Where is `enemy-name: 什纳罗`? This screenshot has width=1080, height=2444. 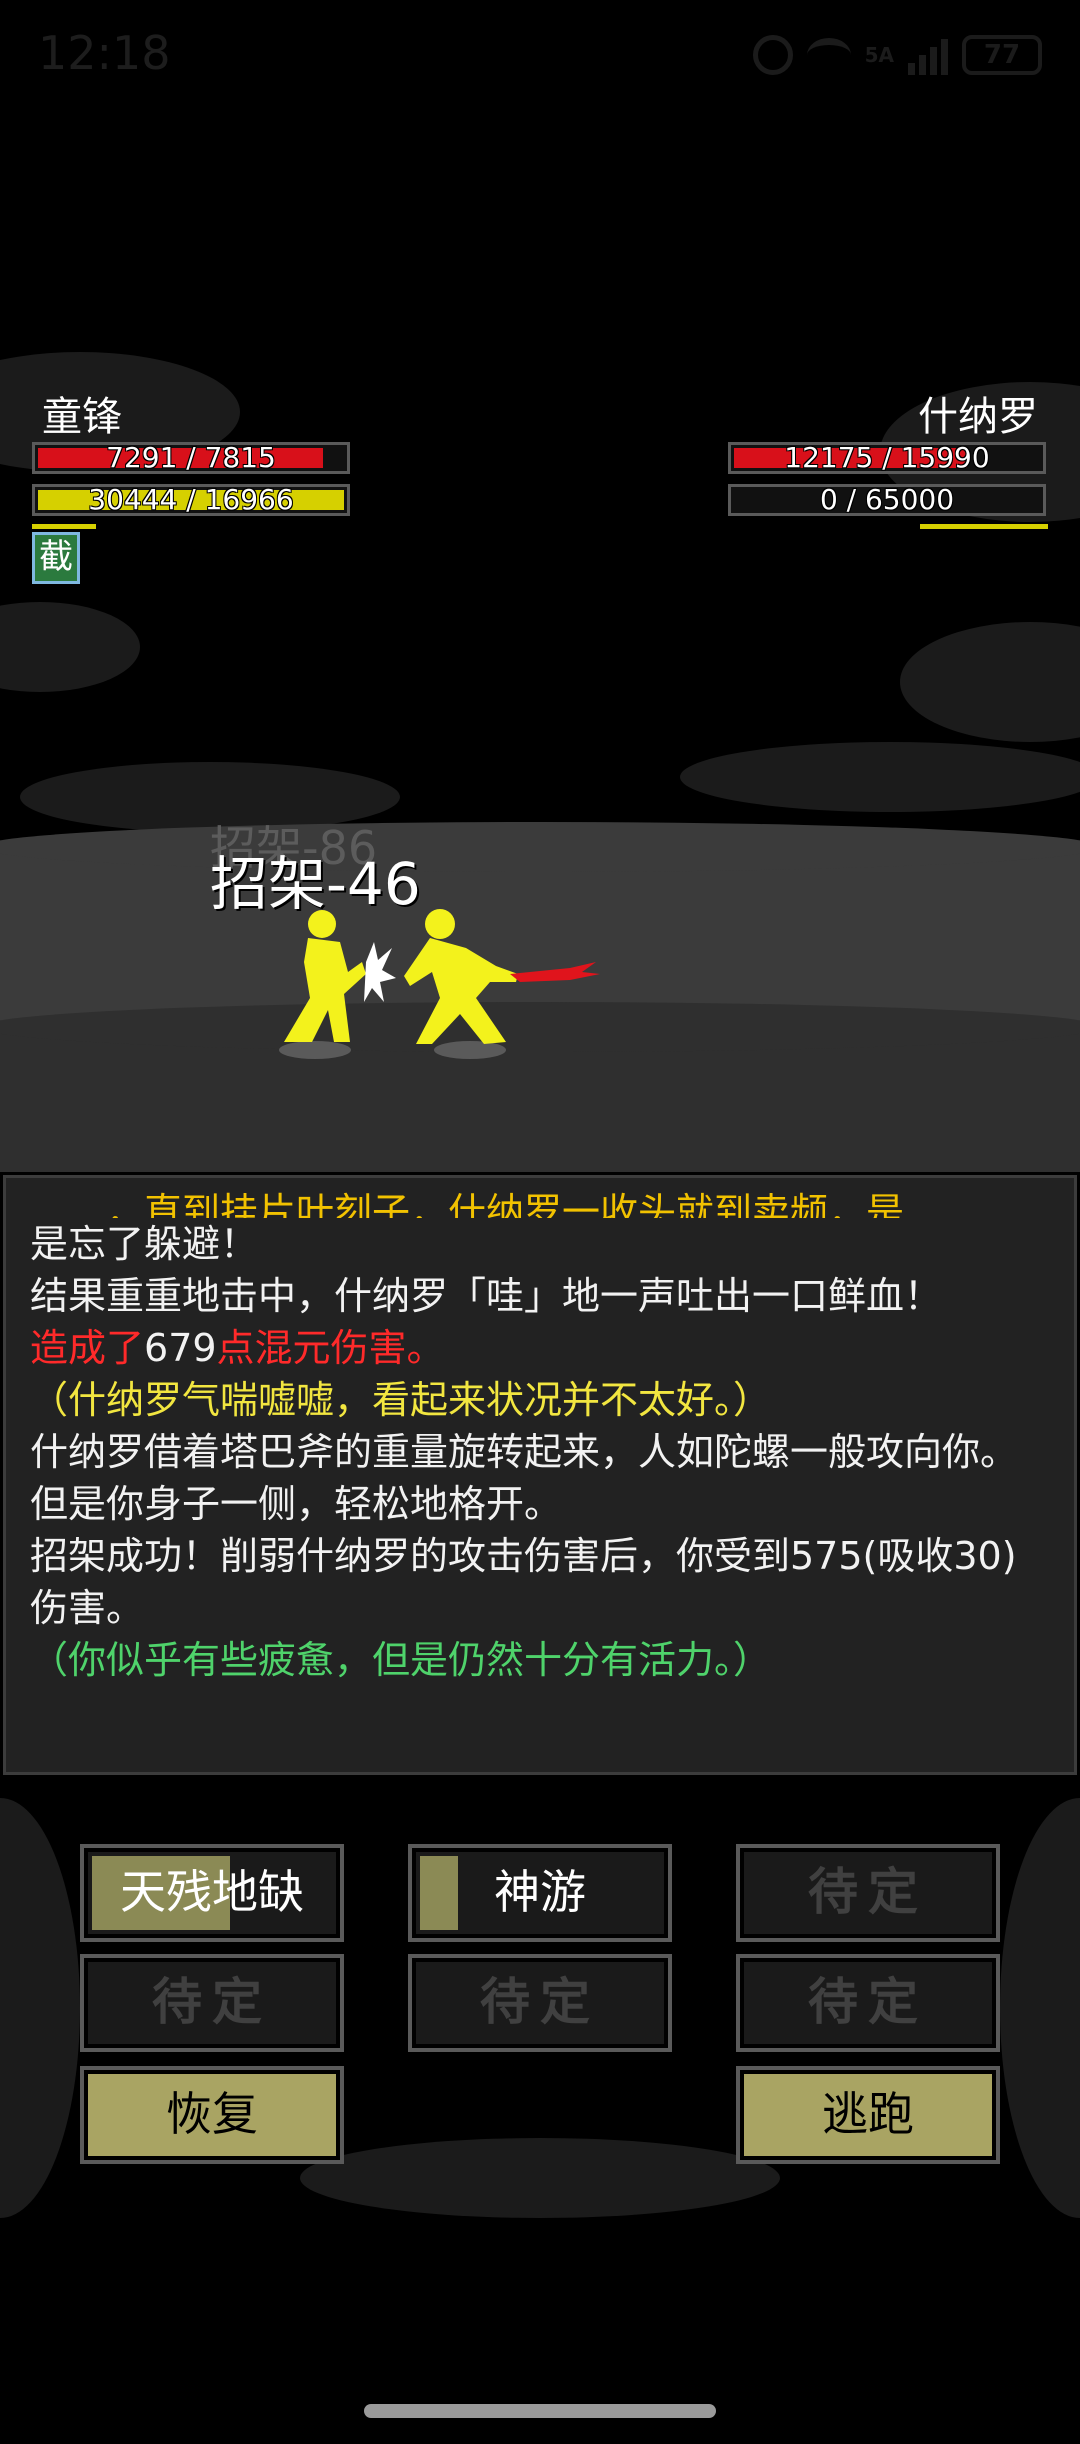 enemy-name: 什纳罗 is located at coordinates (978, 417).